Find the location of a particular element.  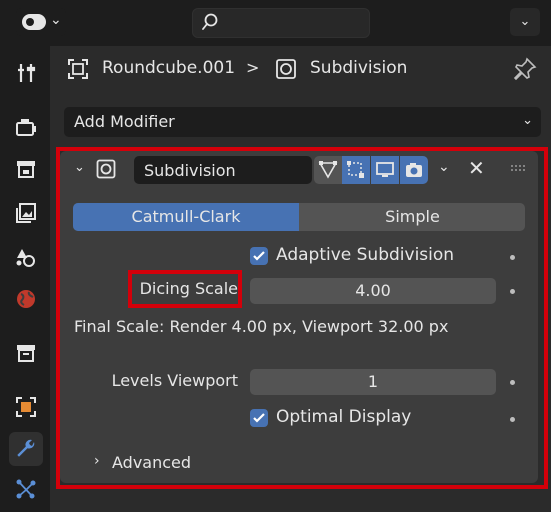

breadcrumb-modifier: Subdivision is located at coordinates (358, 68).